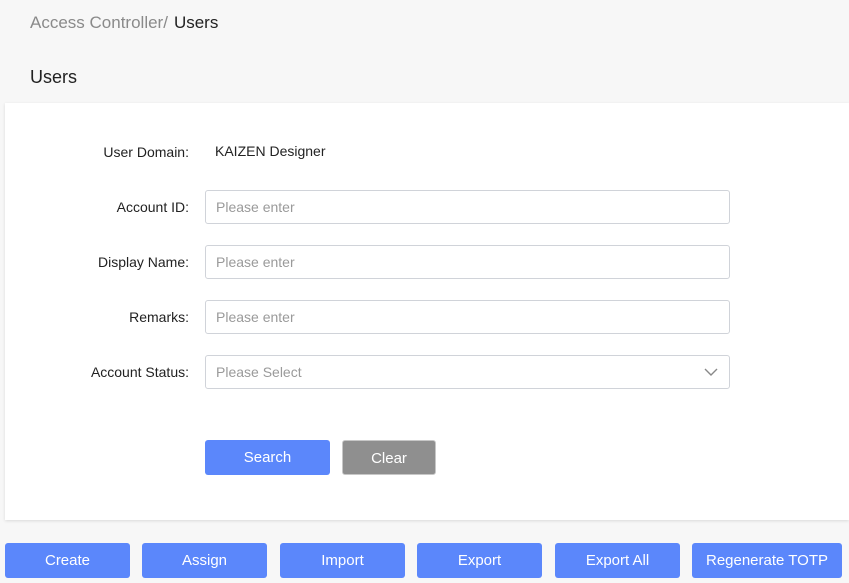 This screenshot has height=583, width=849. I want to click on display-name-row: Display Name:, so click(427, 262).